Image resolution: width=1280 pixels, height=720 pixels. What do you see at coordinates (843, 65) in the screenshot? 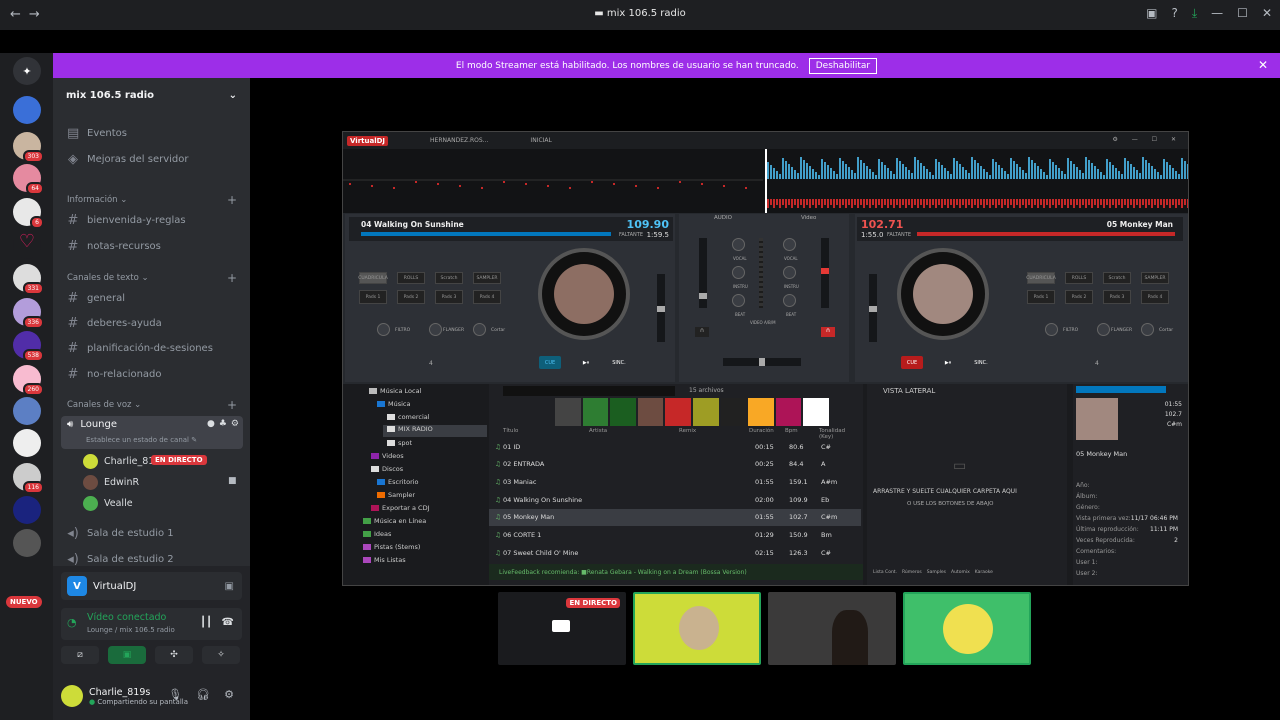
I see `disable-button: Deshabilitar` at bounding box center [843, 65].